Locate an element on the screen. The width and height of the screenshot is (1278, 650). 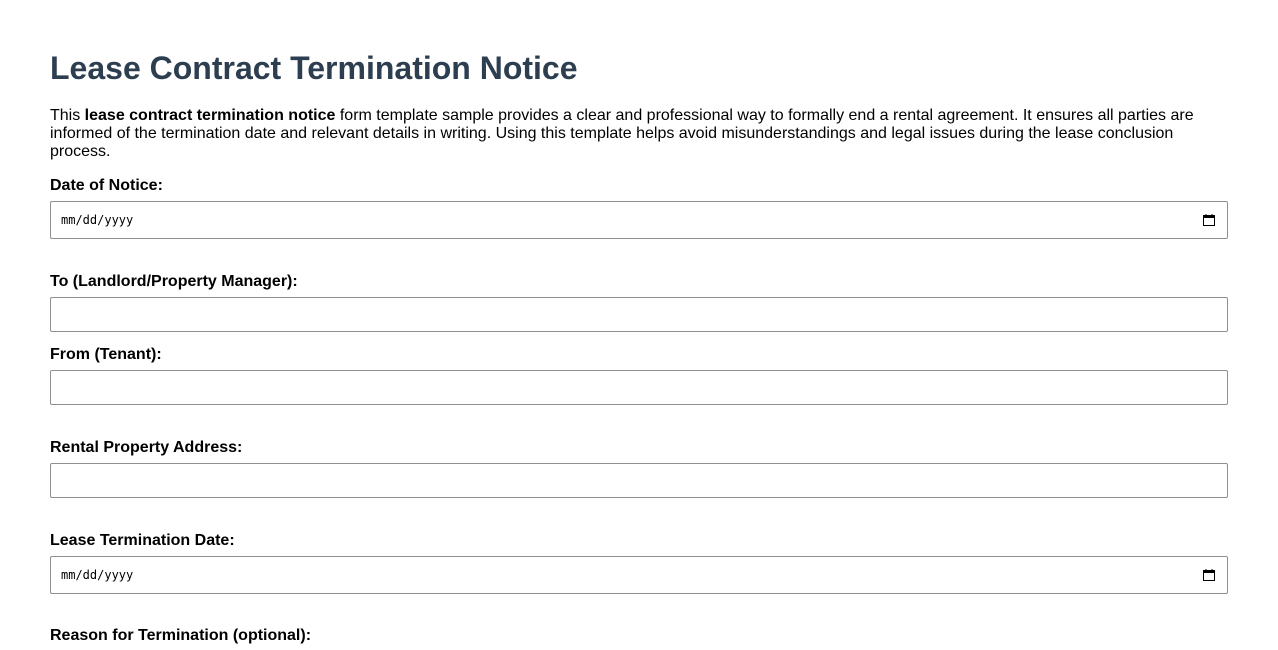
intro-prefix: This is located at coordinates (67, 115).